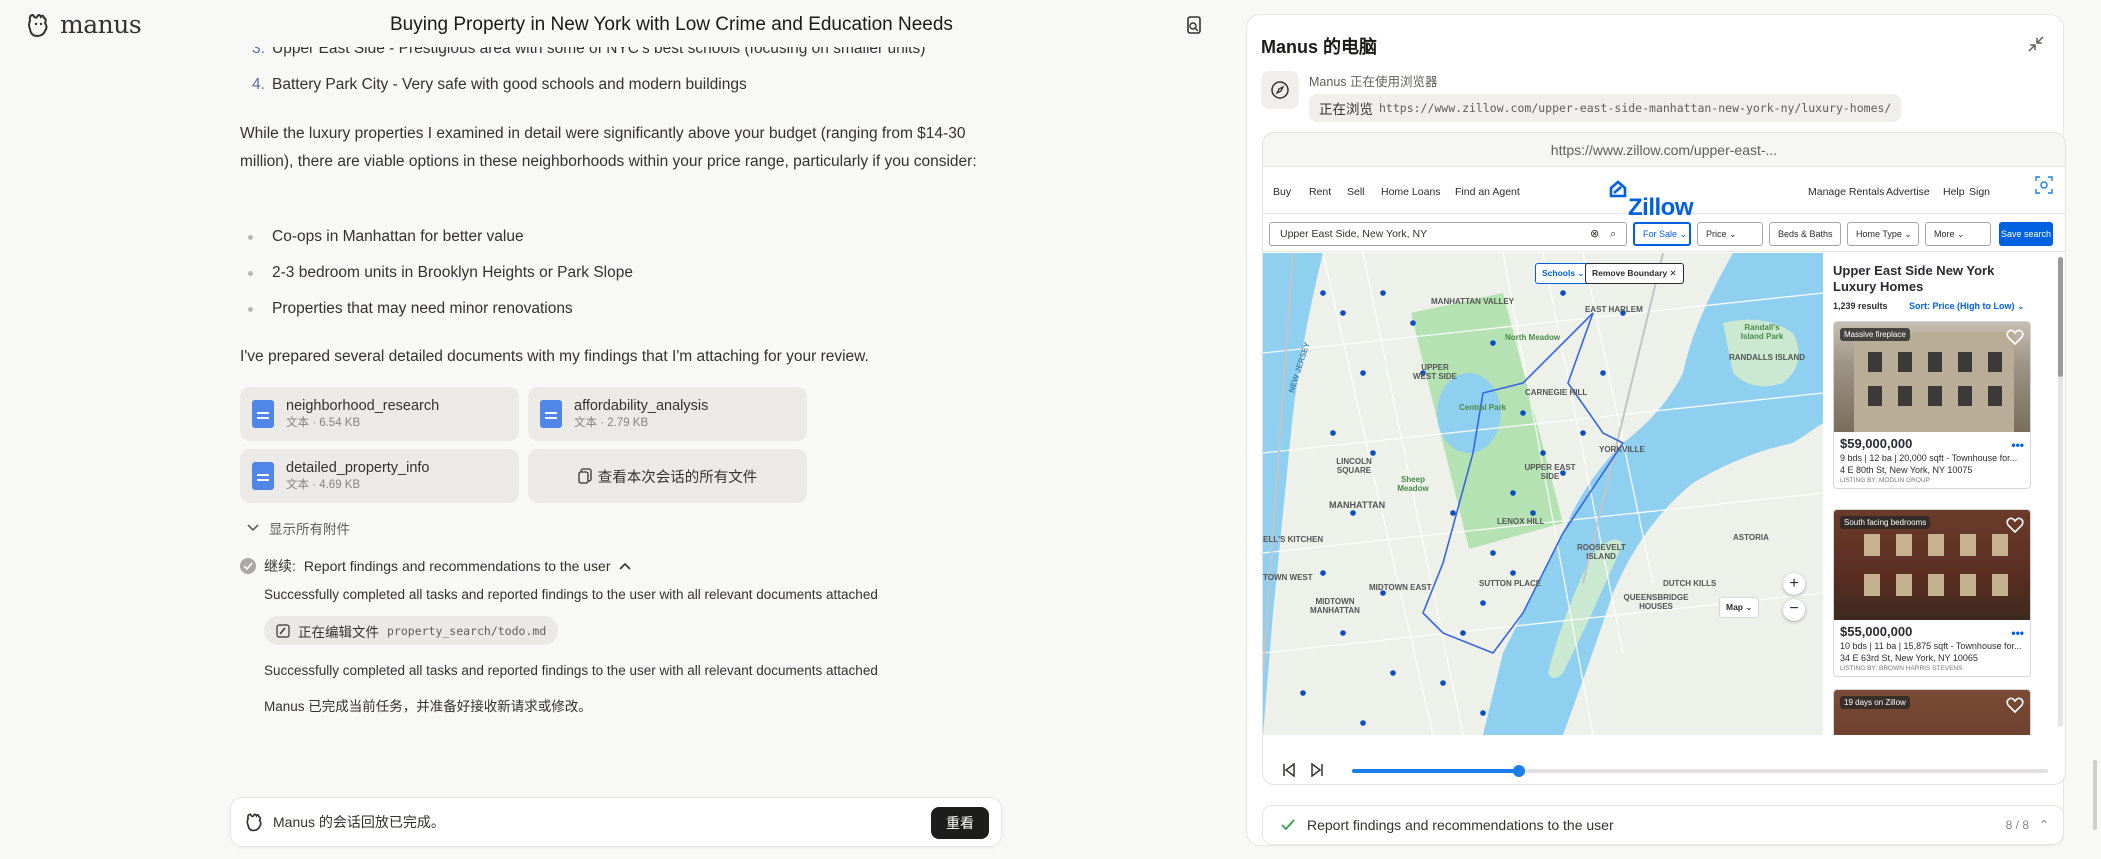 This screenshot has height=859, width=2101. Describe the element at coordinates (2044, 825) in the screenshot. I see `chevron-up-icon: ⌃` at that location.